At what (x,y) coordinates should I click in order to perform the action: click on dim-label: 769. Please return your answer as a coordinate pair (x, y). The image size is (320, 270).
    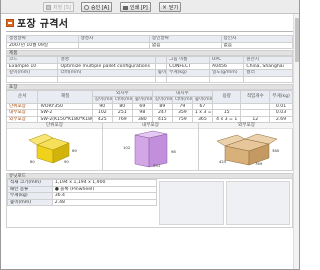
    Looking at the image, I should click on (259, 163).